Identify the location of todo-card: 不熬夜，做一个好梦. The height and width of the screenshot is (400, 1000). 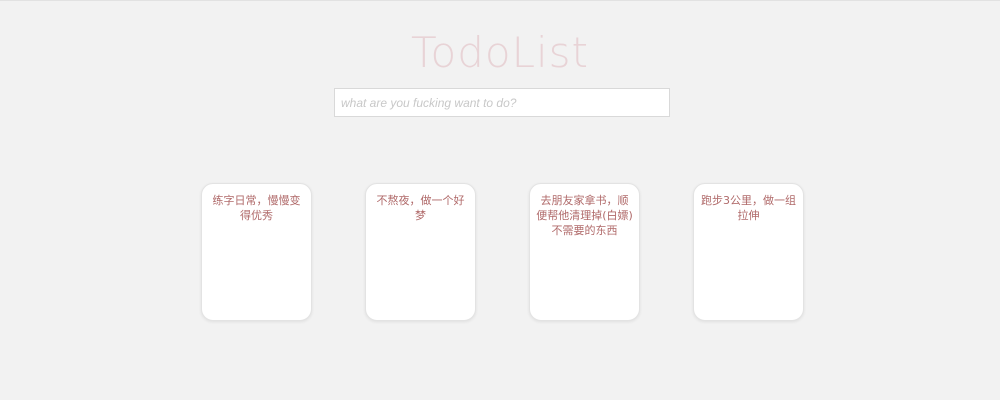
(420, 252).